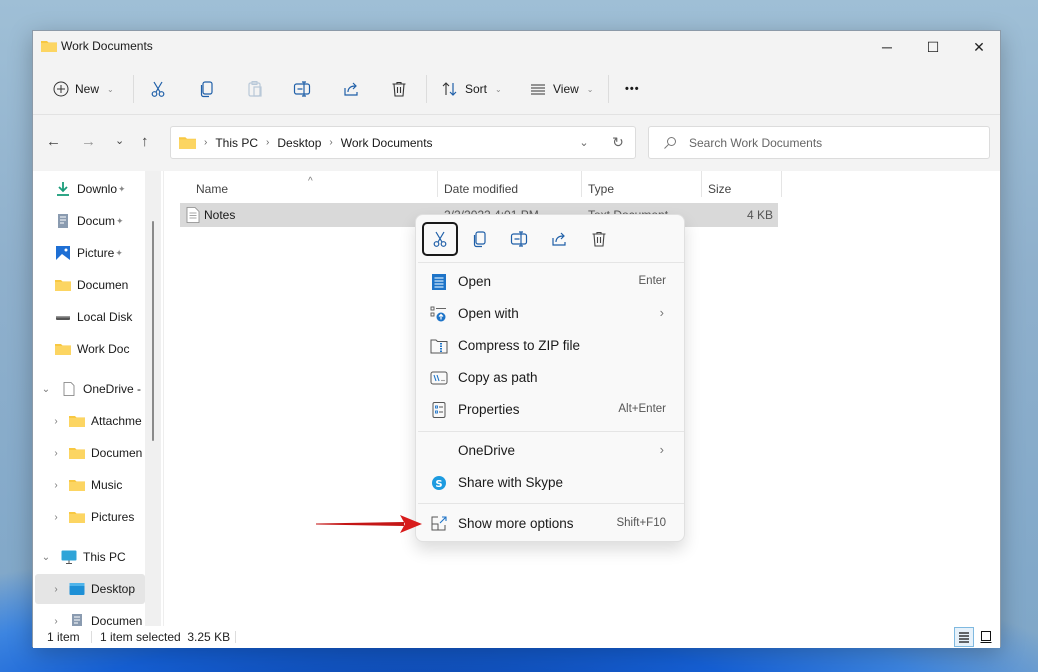  Describe the element at coordinates (979, 47) in the screenshot. I see `close-button: ✕` at that location.